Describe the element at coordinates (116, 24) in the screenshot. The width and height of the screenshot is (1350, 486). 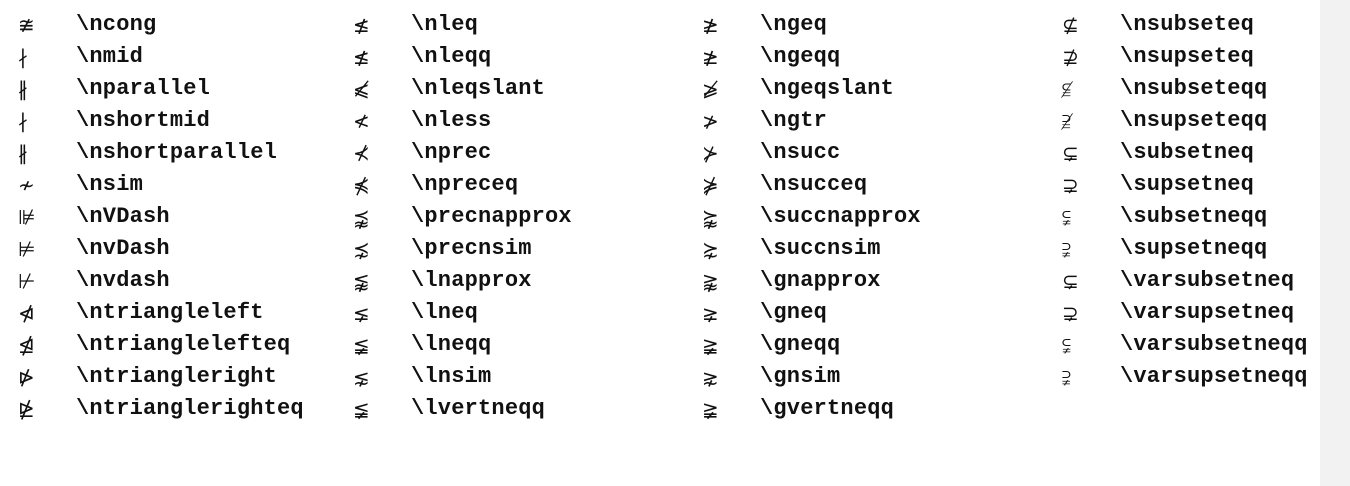
I see `latex-command: \ncong` at that location.